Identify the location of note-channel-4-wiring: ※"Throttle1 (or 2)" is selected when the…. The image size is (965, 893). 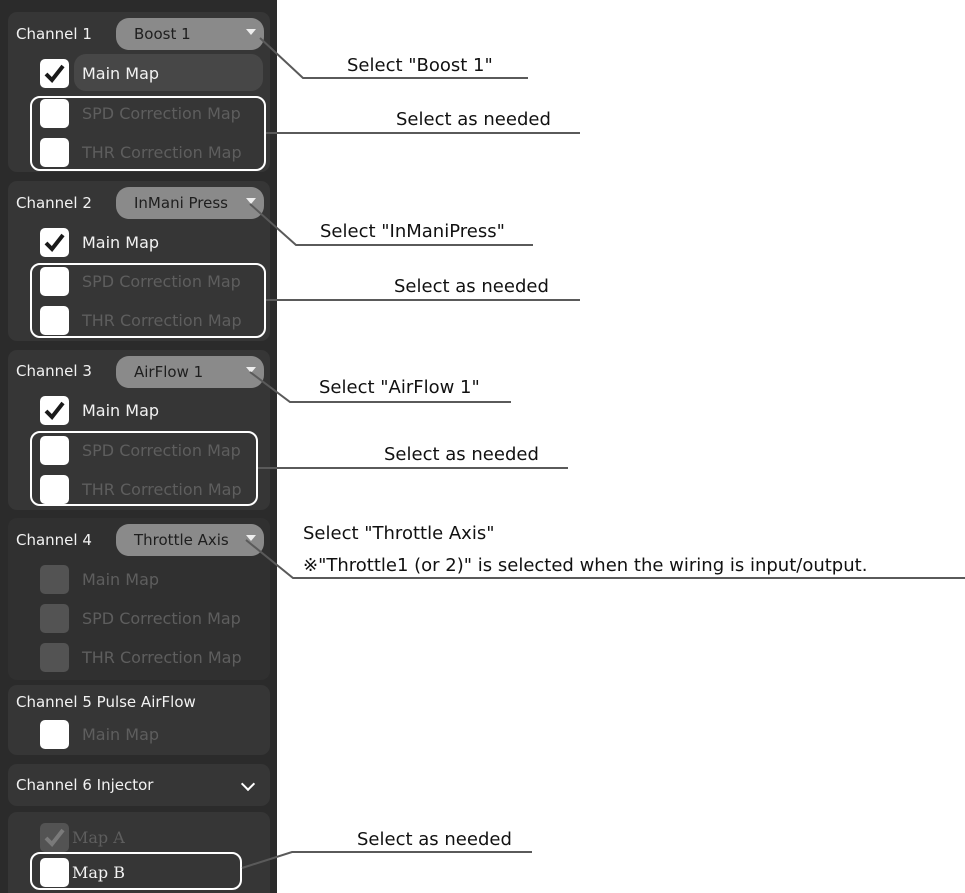
(585, 565).